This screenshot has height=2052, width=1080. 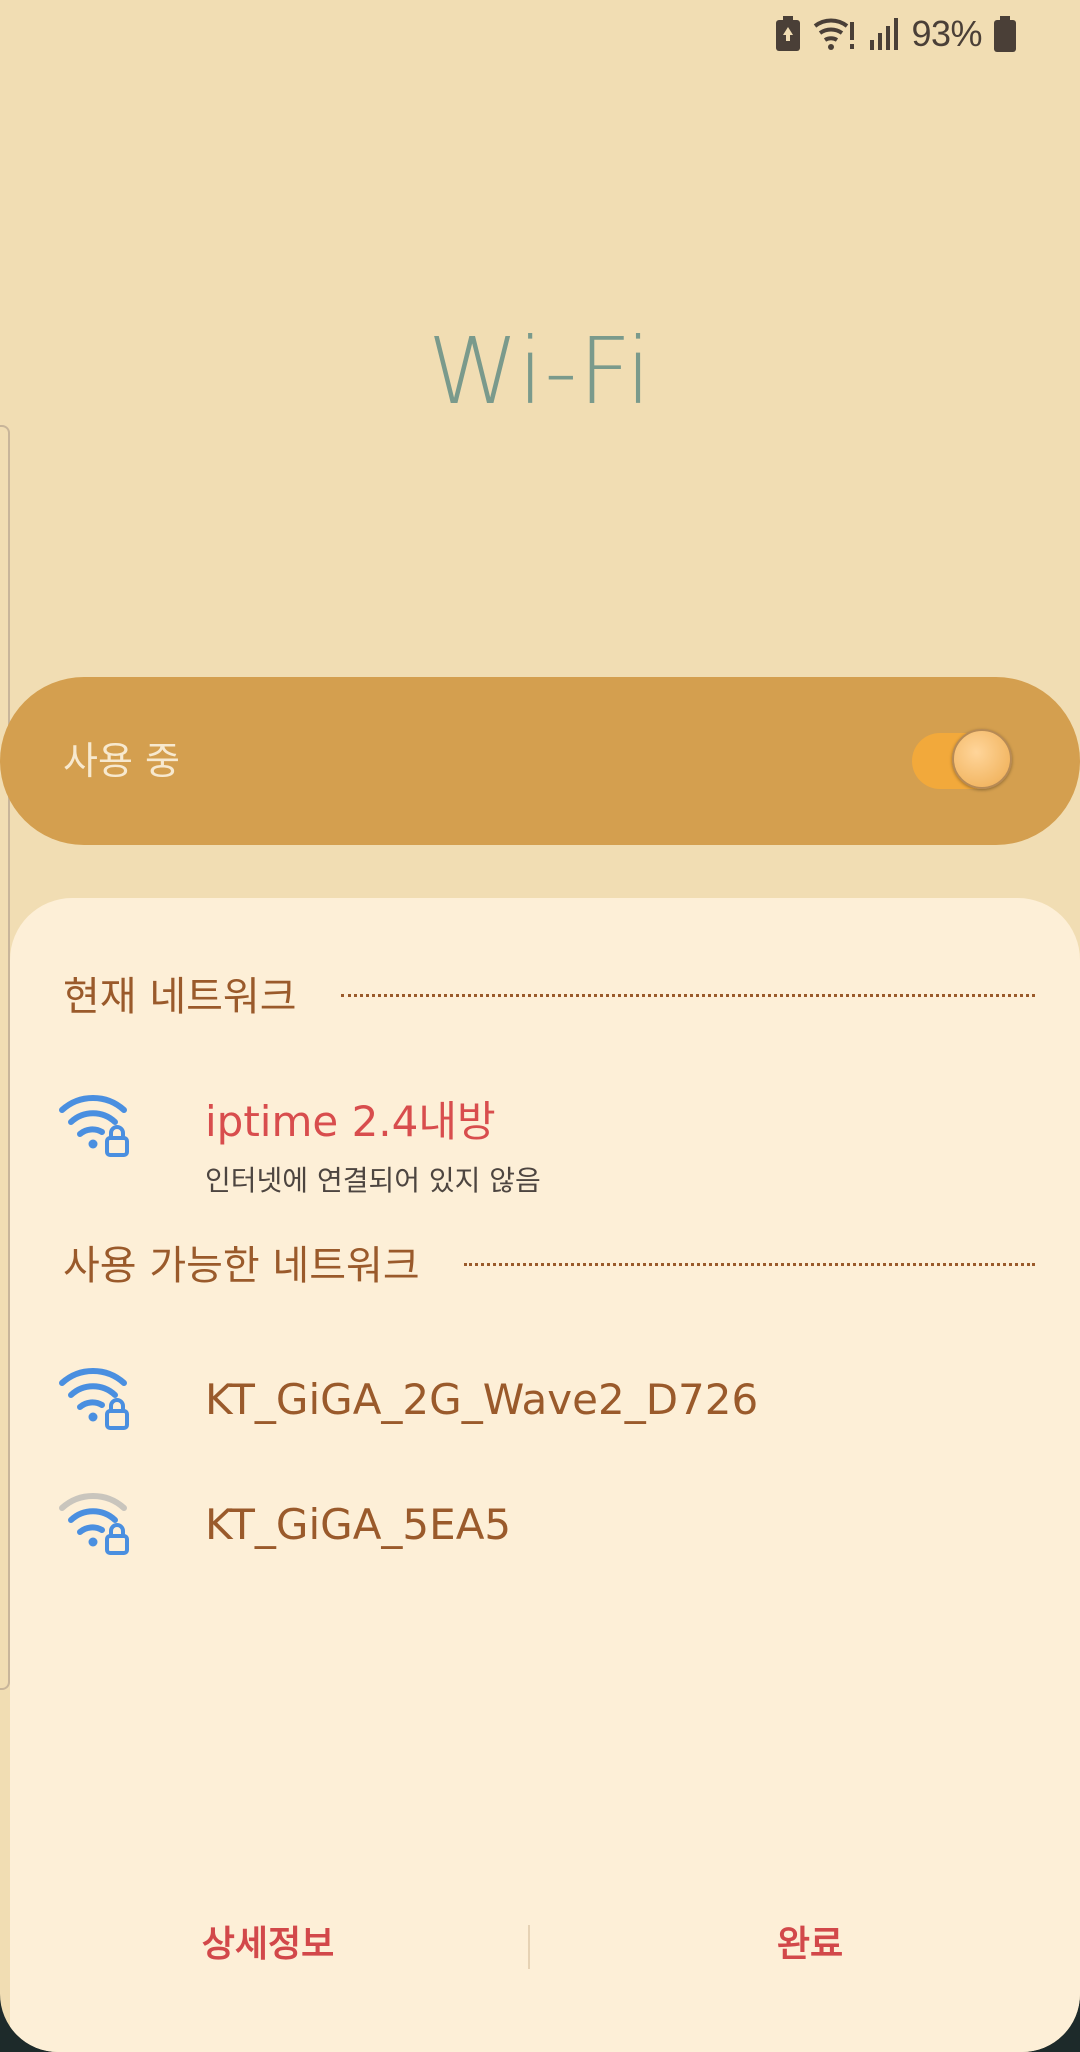 What do you see at coordinates (540, 371) in the screenshot?
I see `page-title: Wi-Fi` at bounding box center [540, 371].